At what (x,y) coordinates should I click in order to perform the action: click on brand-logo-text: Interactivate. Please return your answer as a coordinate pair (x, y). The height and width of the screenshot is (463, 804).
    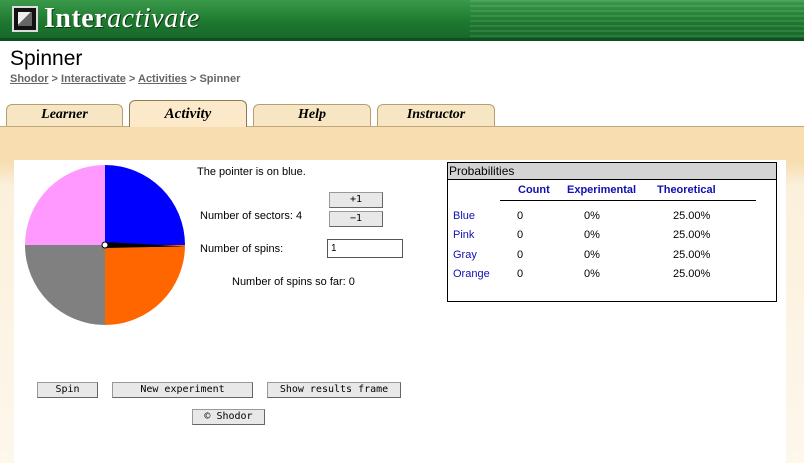
    Looking at the image, I should click on (122, 19).